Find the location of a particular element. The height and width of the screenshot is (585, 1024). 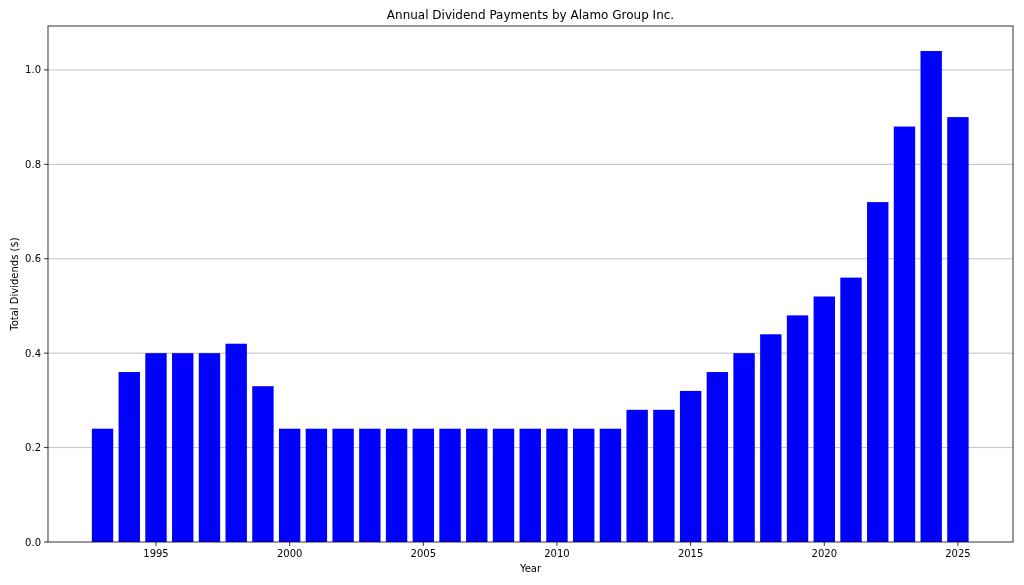

tick-label: 1.0 is located at coordinates (33, 70).